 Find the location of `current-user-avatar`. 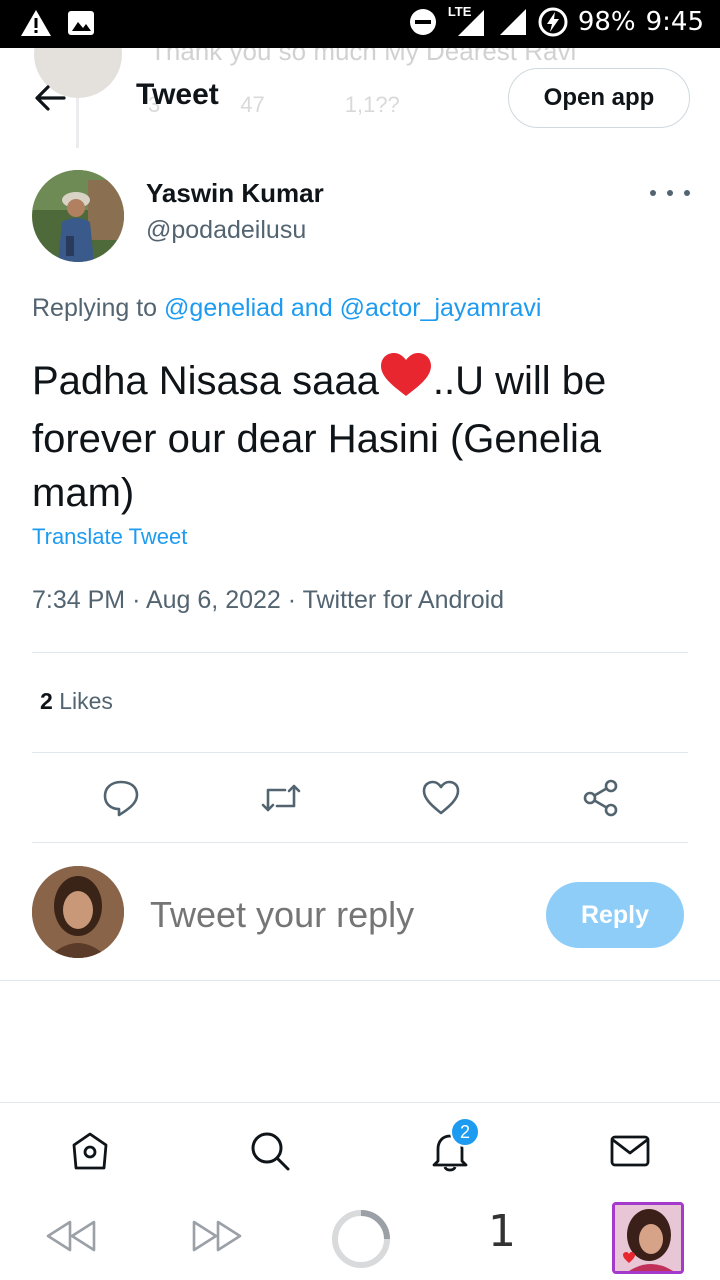

current-user-avatar is located at coordinates (78, 912).